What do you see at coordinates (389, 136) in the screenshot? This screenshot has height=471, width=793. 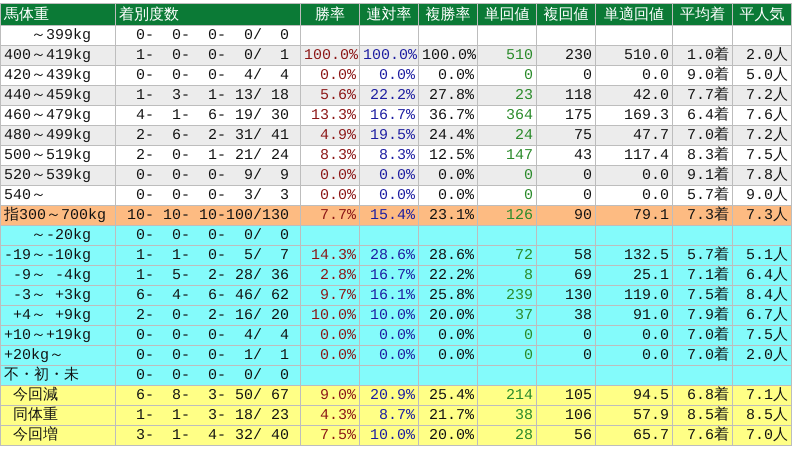 I see `table-cell: 19.5%` at bounding box center [389, 136].